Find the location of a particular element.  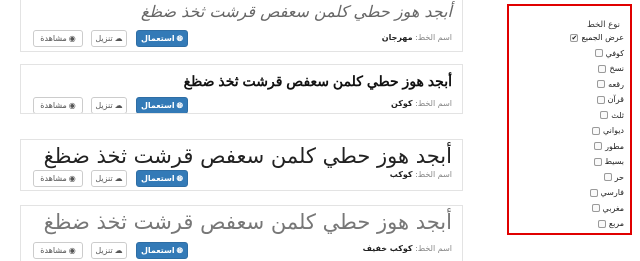

filter-option: نسخ is located at coordinates (611, 68).